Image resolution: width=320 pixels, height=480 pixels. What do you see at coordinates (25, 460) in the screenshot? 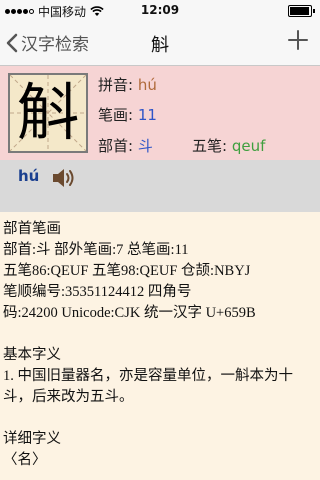
I see `part-of-speech-tag: 〈名〉` at bounding box center [25, 460].